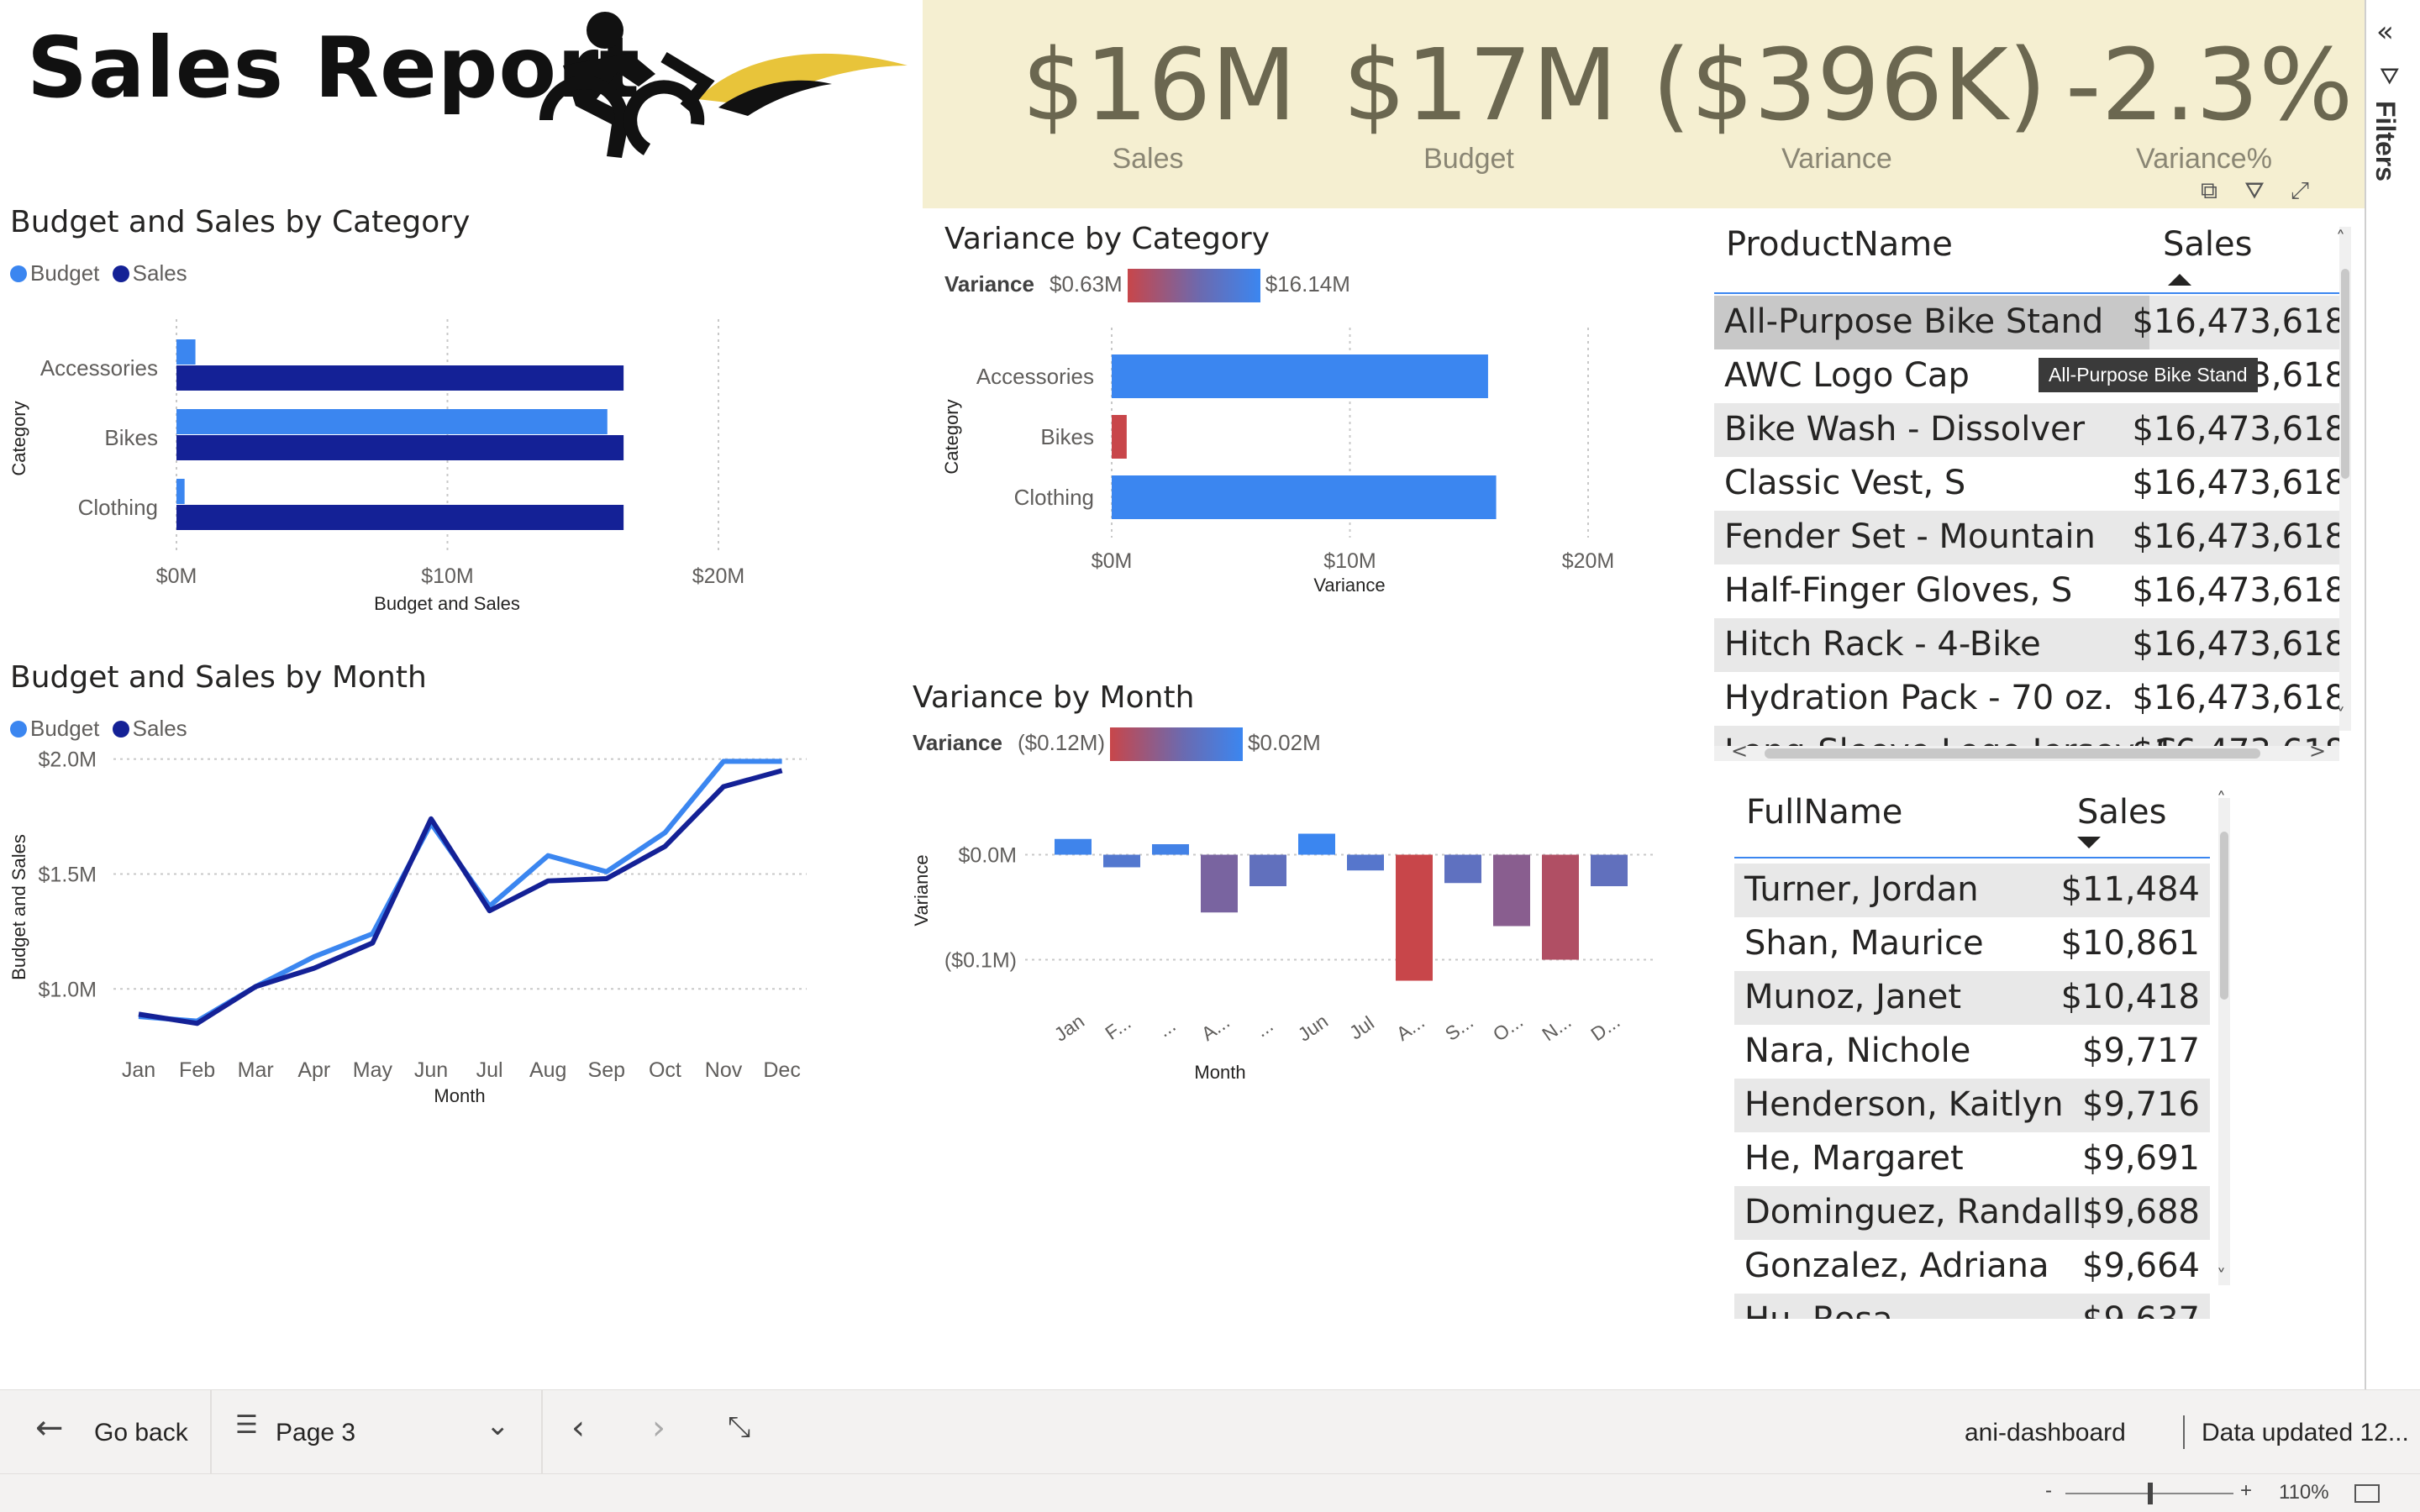 The width and height of the screenshot is (2420, 1512). What do you see at coordinates (2221, 800) in the screenshot?
I see `customer-scroll-up-icon: ˄` at bounding box center [2221, 800].